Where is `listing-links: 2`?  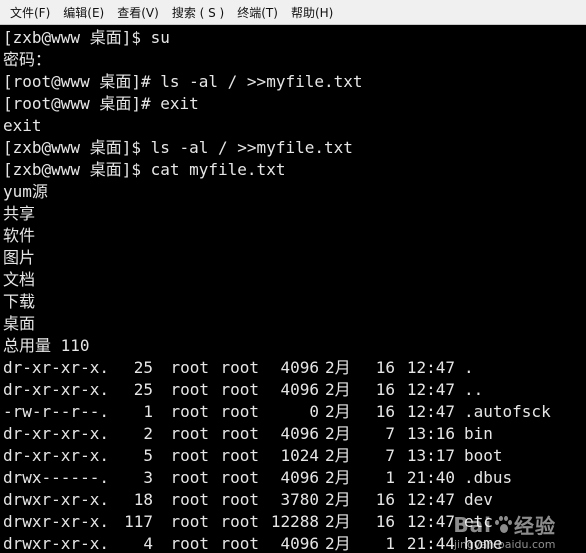
listing-links: 2 is located at coordinates (148, 433).